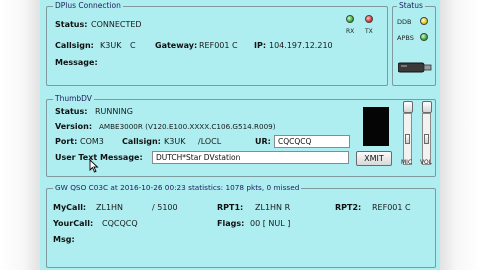  I want to click on tx-label: TX, so click(369, 31).